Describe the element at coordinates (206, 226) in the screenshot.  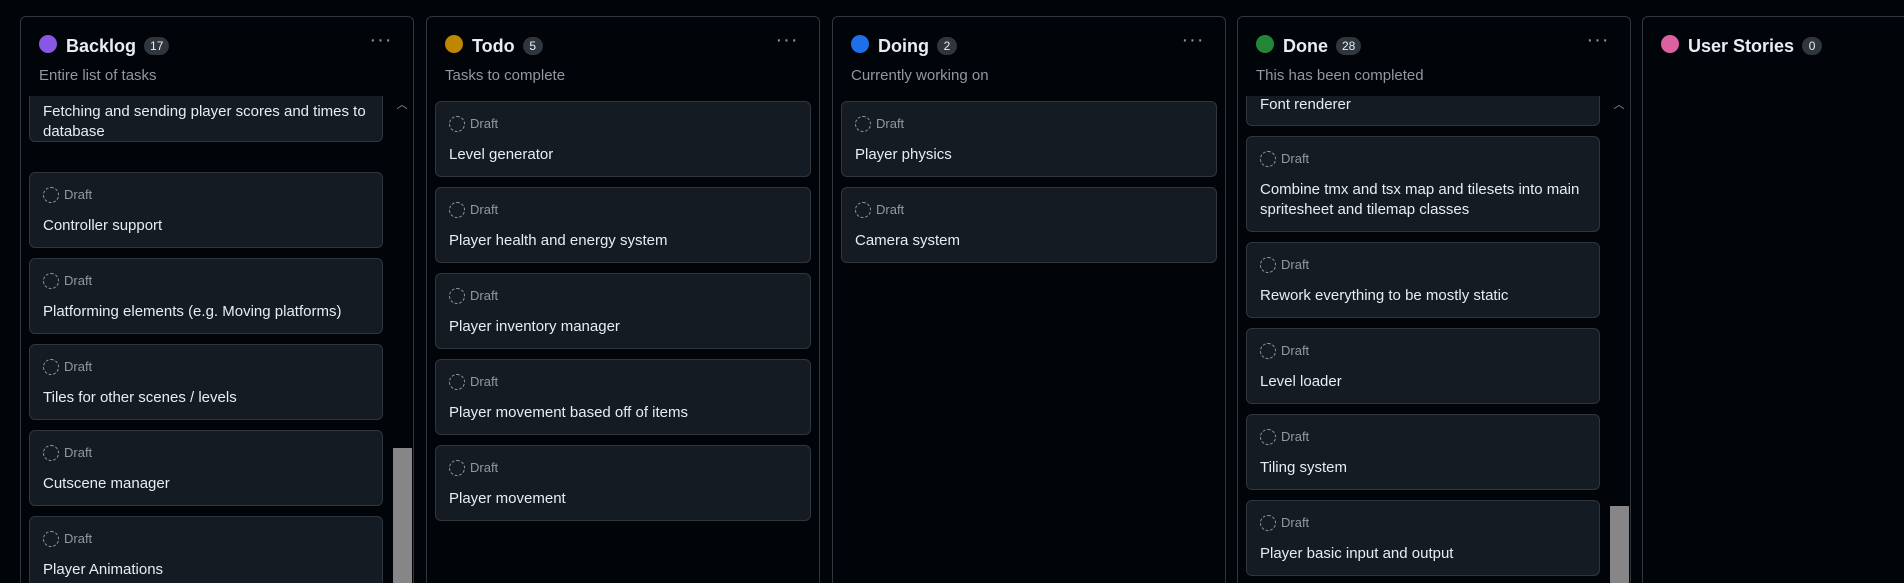
I see `card-title: Controller support` at that location.